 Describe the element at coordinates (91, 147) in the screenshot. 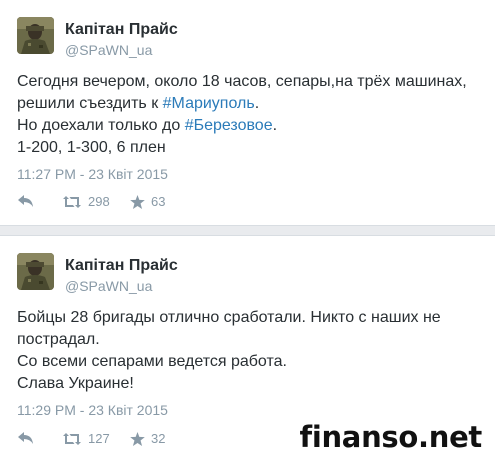

I see `tweet-text-line: 1-200, 1-300, 6 плен` at that location.